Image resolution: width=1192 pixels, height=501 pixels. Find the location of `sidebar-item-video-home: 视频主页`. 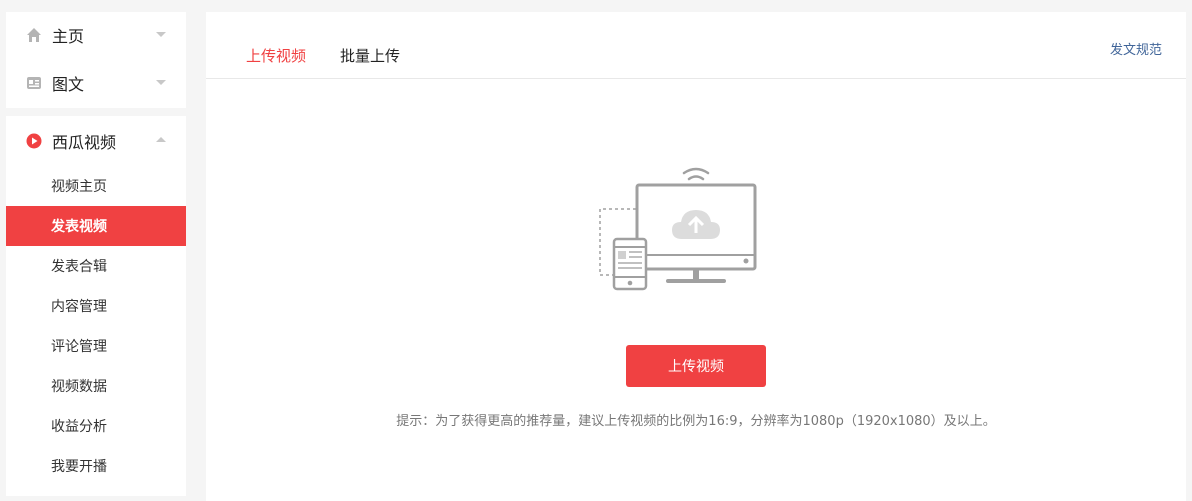

sidebar-item-video-home: 视频主页 is located at coordinates (96, 186).